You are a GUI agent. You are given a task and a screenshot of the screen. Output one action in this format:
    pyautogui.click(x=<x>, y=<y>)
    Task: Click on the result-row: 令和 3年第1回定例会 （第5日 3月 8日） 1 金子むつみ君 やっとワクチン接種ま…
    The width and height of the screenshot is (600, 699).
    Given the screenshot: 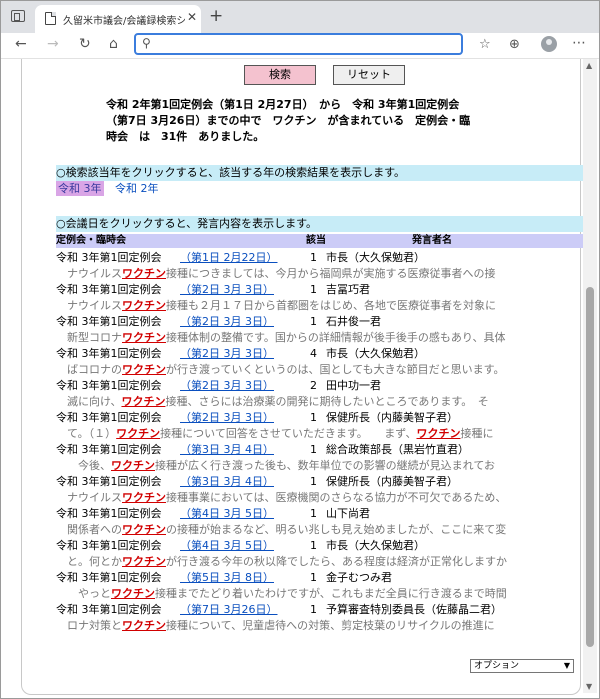 What is the action you would take?
    pyautogui.click(x=323, y=586)
    